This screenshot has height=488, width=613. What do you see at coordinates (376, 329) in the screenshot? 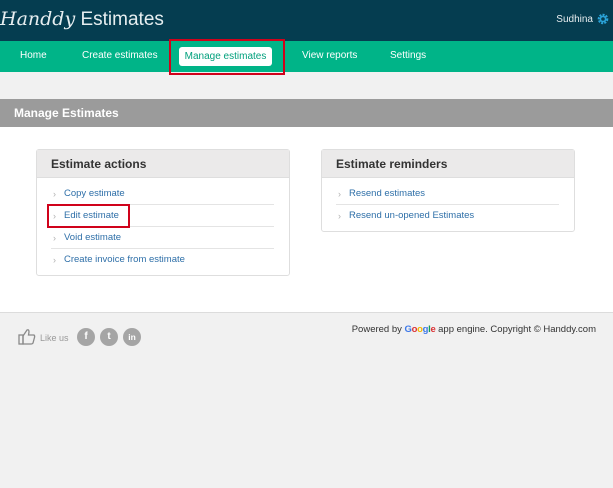
I see `powered-prefix: Powered by` at bounding box center [376, 329].